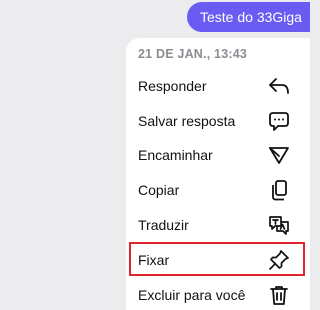  What do you see at coordinates (251, 17) in the screenshot?
I see `message-text: Teste do 33Giga` at bounding box center [251, 17].